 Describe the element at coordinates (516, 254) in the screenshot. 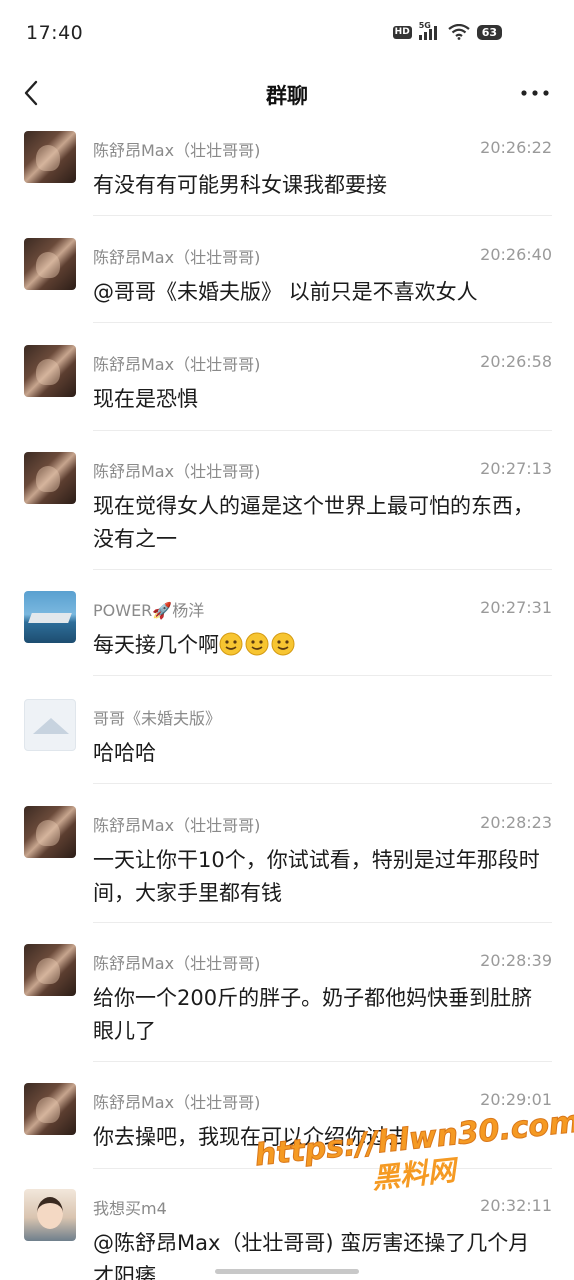

I see `message-time: 20:26:40` at that location.